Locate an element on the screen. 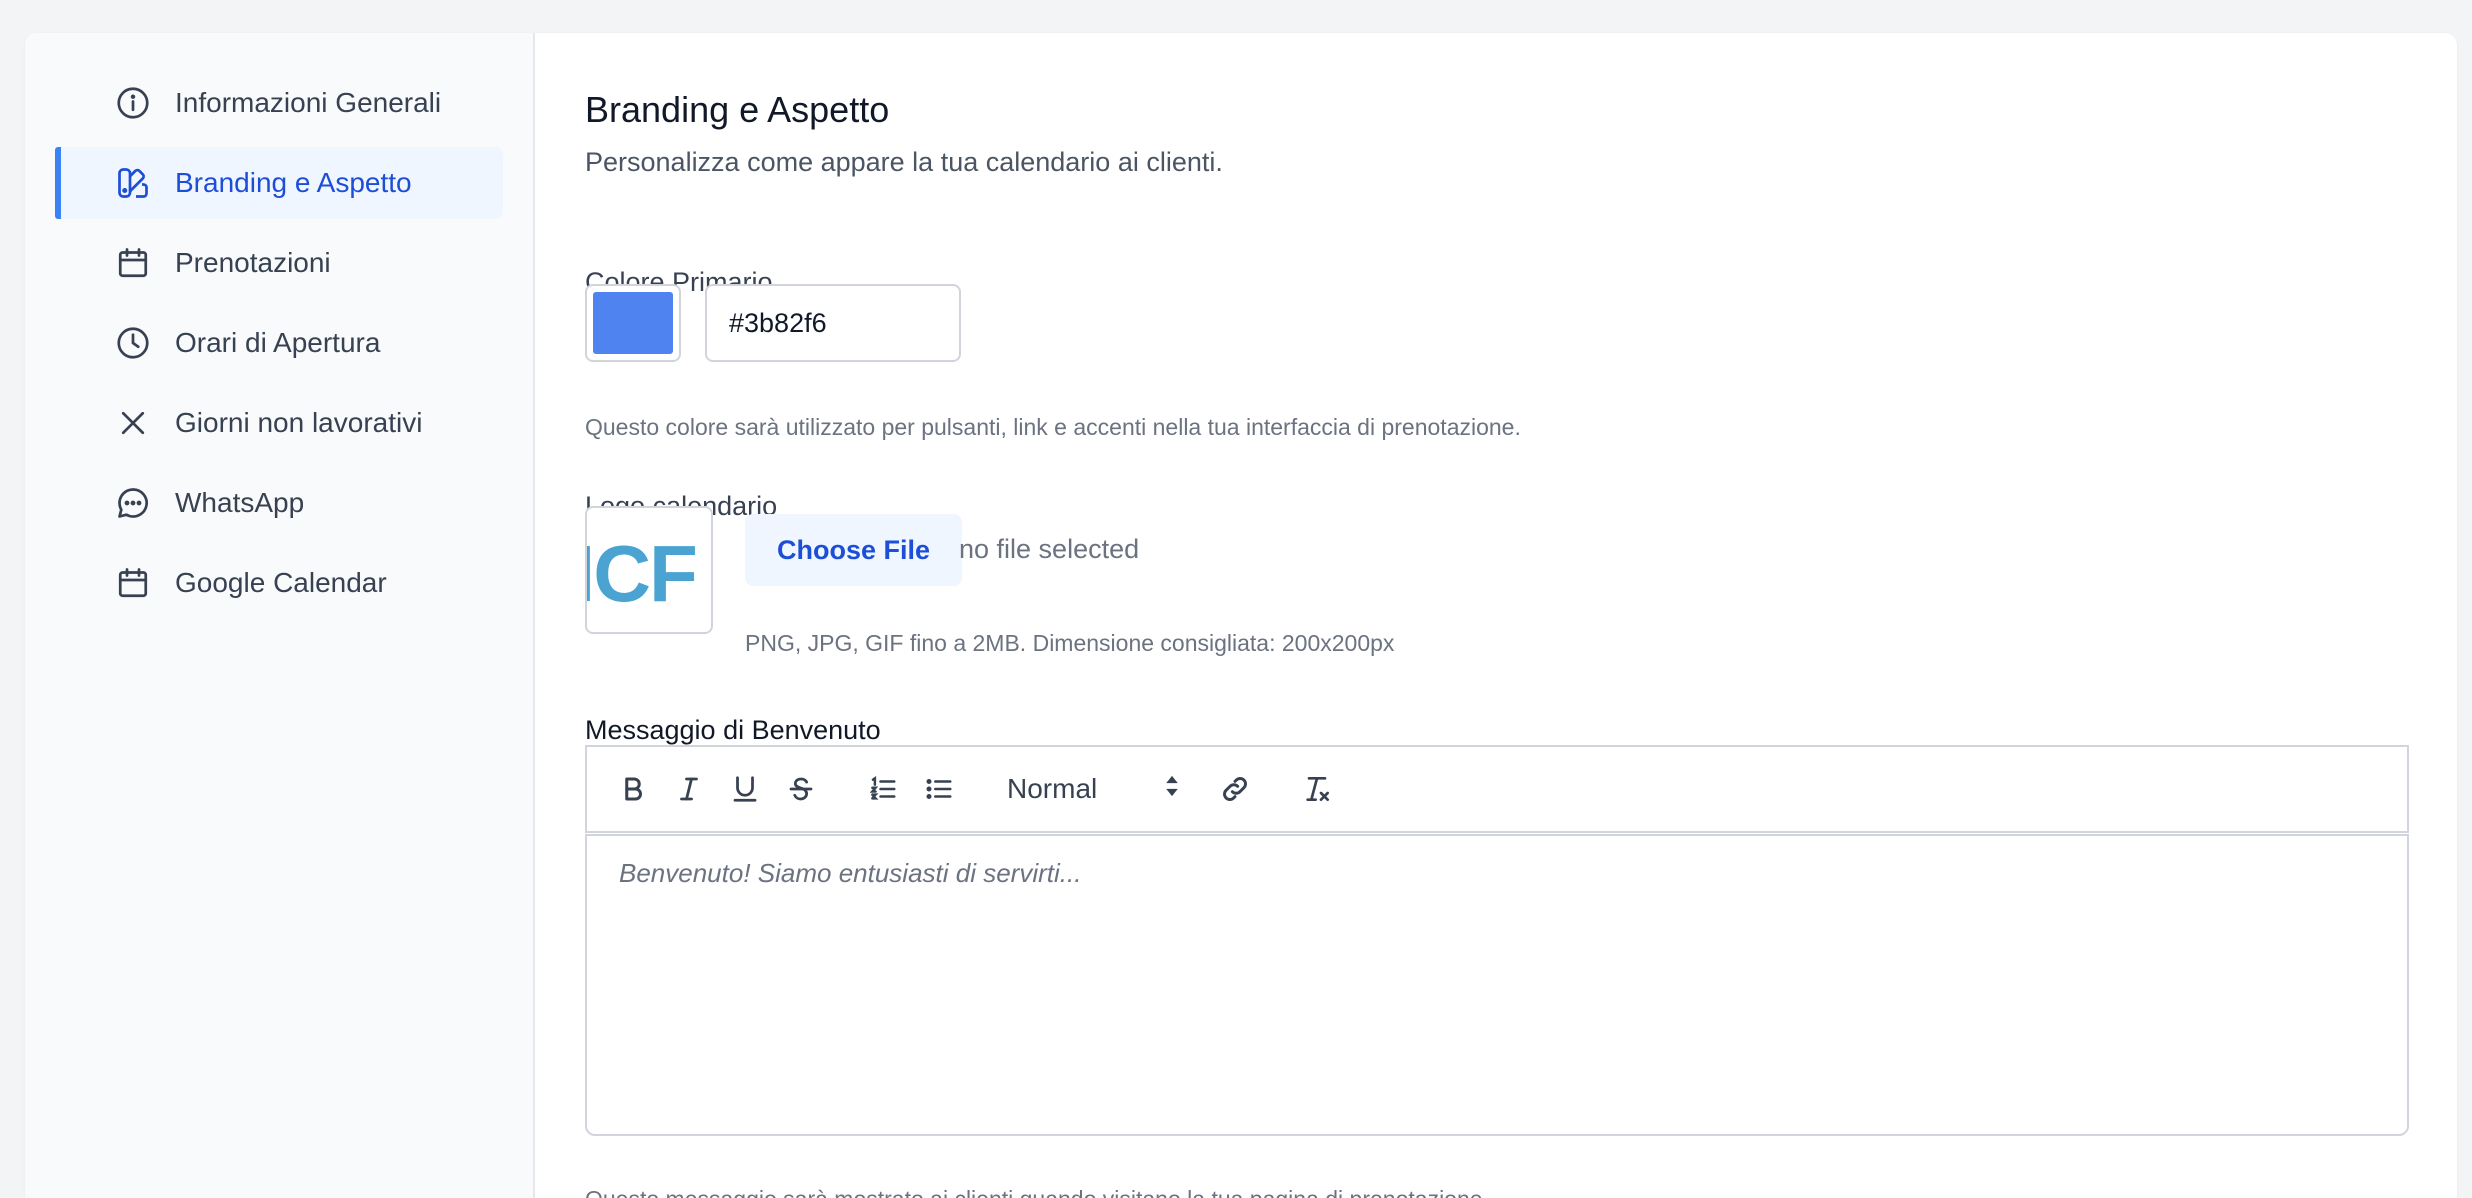 This screenshot has width=2472, height=1198. logo-preview: ICF is located at coordinates (649, 570).